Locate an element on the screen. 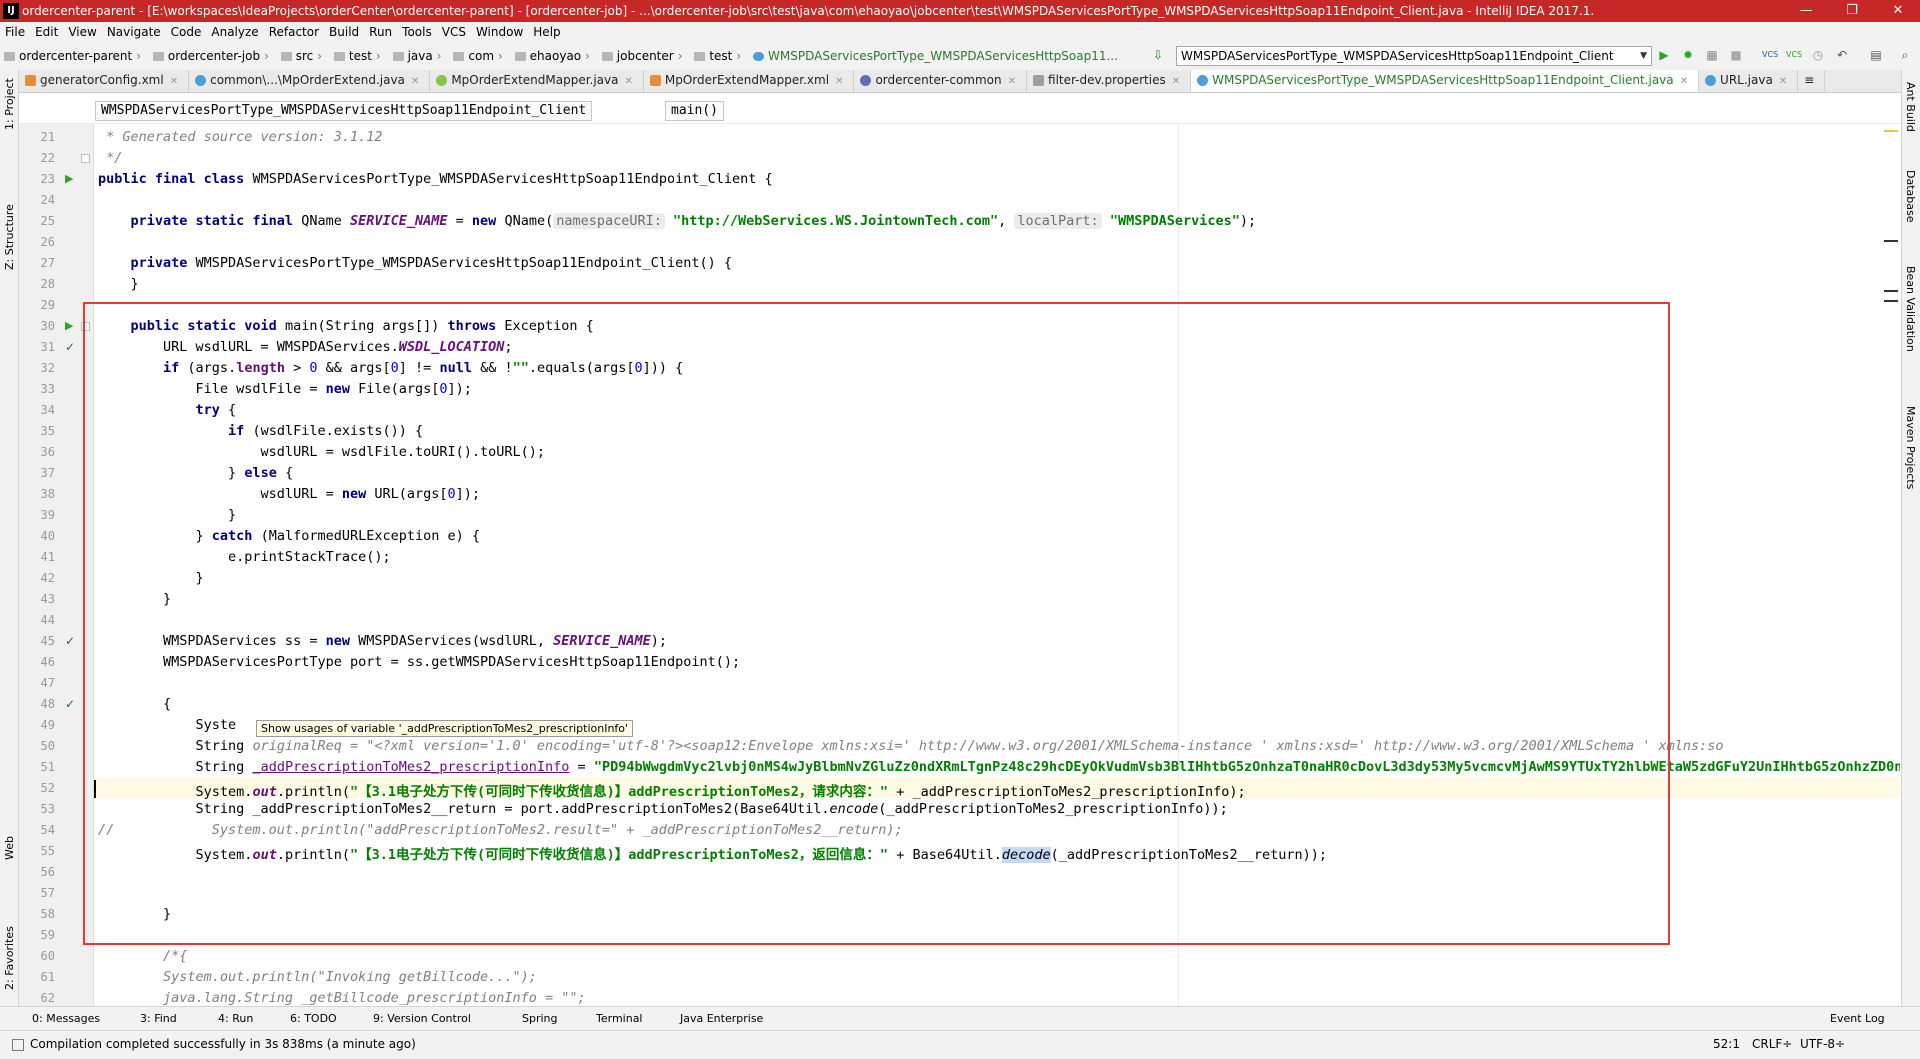  tab-overflow-icon: ≡ is located at coordinates (1812, 80).